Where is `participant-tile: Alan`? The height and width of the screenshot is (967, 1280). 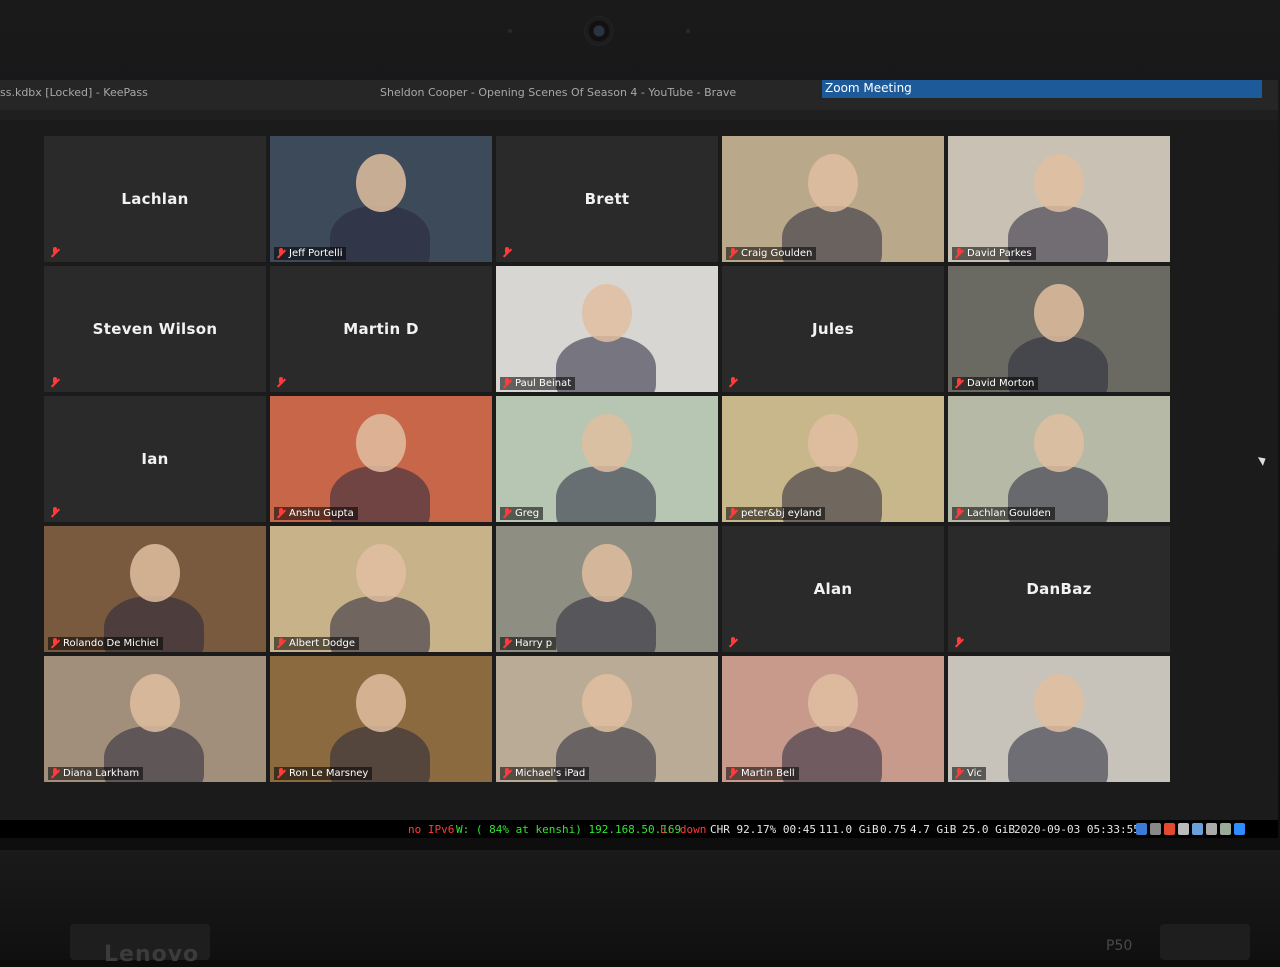
participant-tile: Alan is located at coordinates (833, 589).